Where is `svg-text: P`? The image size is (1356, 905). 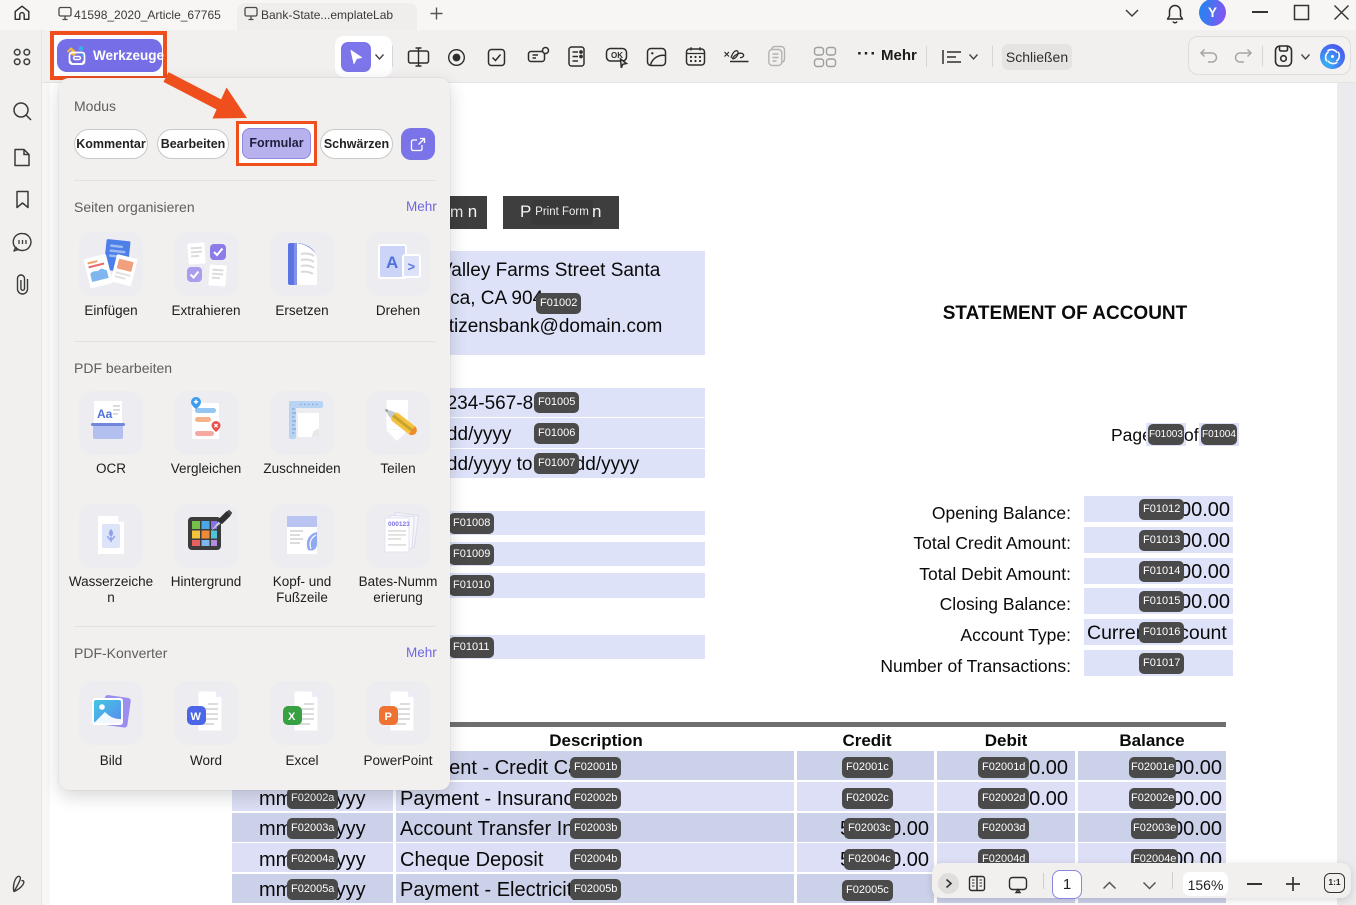
svg-text: P is located at coordinates (388, 717).